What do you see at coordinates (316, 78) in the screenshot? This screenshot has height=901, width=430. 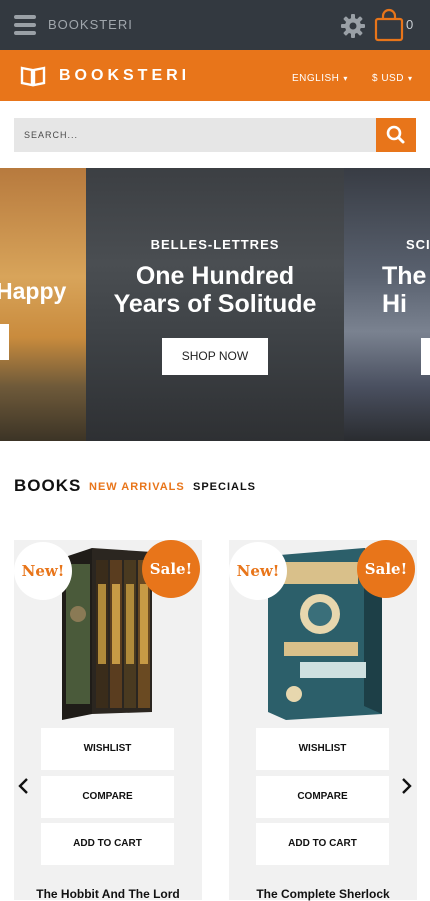 I see `language-label: ENGLISH` at bounding box center [316, 78].